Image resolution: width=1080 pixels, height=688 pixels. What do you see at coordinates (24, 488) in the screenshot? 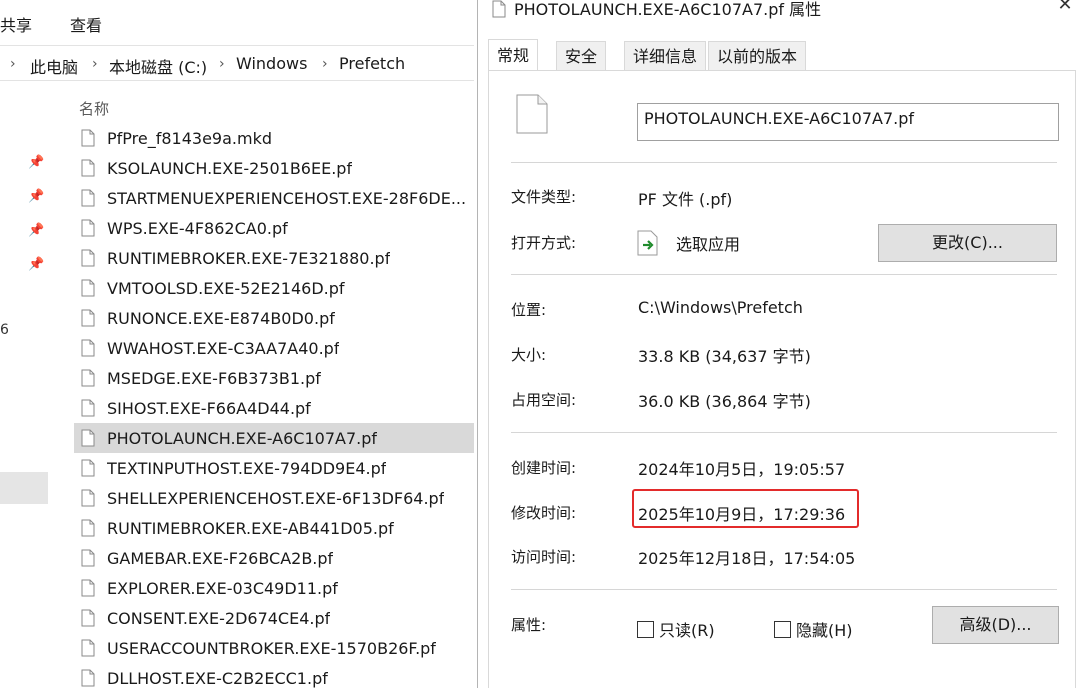
I see `nav-item-selected` at bounding box center [24, 488].